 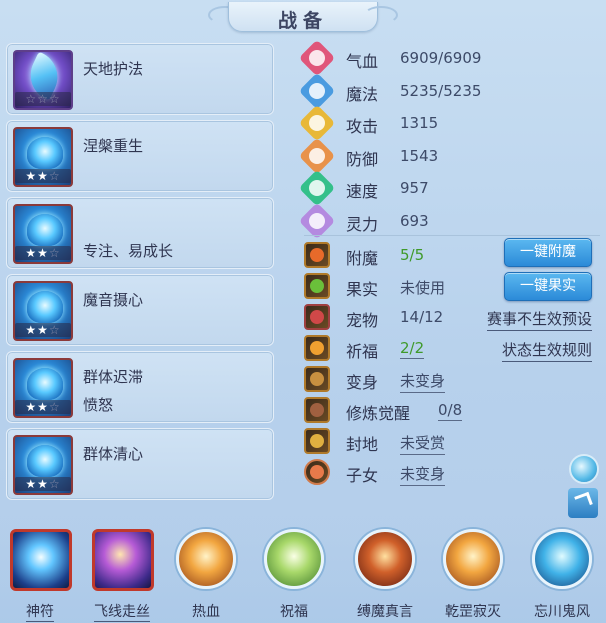 I want to click on enhance-value: 5/5, so click(x=412, y=255).